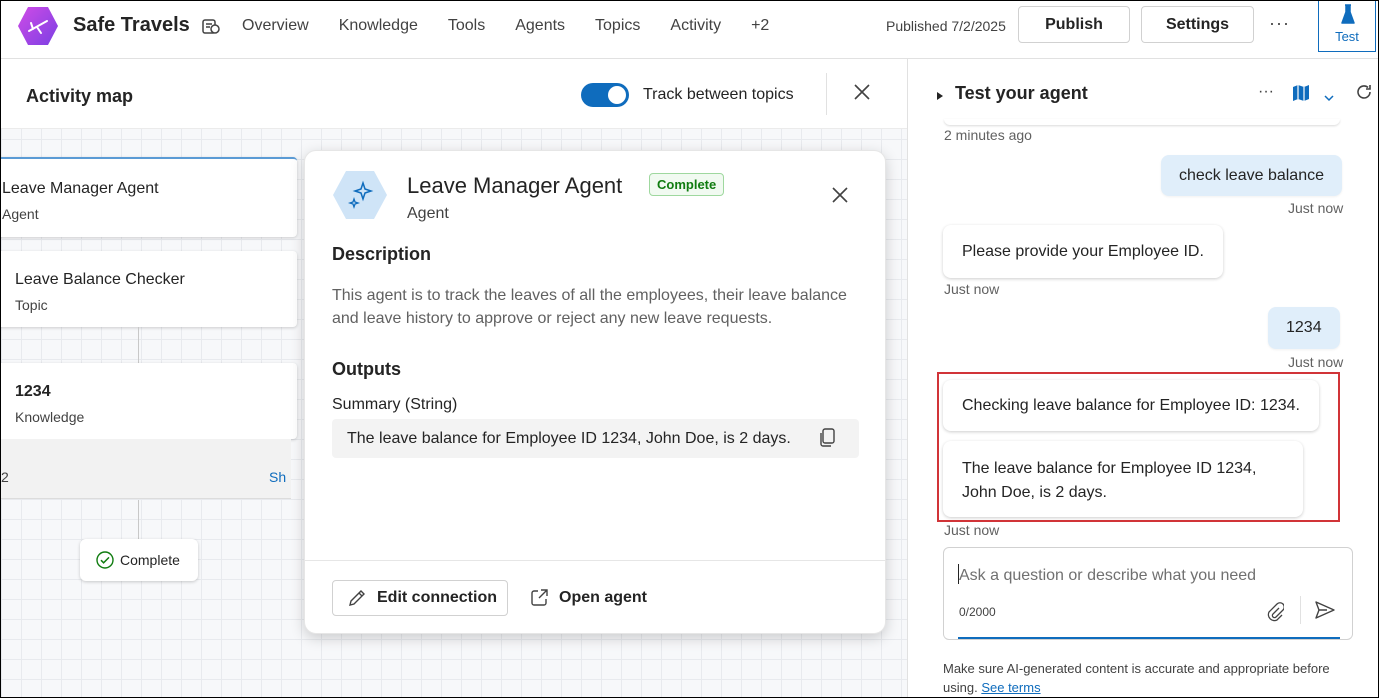 Image resolution: width=1379 pixels, height=698 pixels. What do you see at coordinates (146, 469) in the screenshot?
I see `flow-card-footer` at bounding box center [146, 469].